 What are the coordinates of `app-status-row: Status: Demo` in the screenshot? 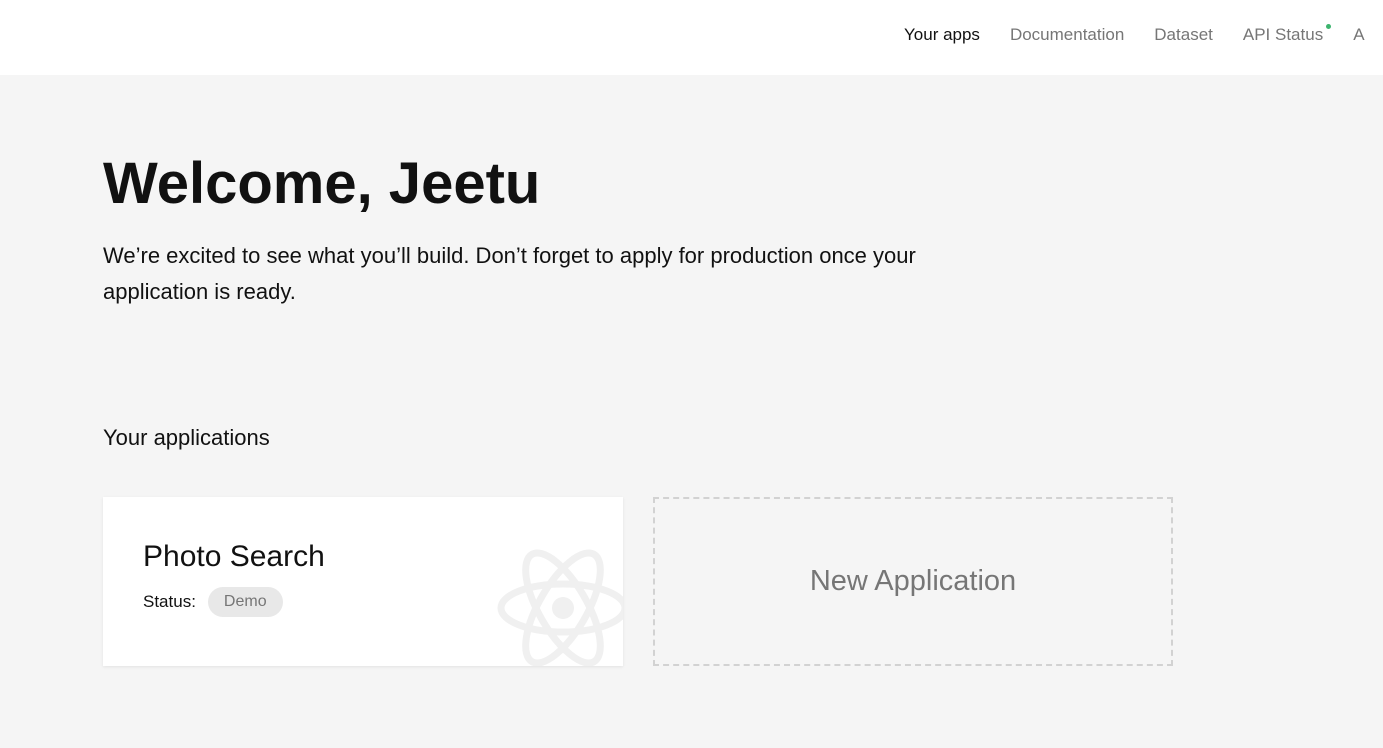 It's located at (213, 602).